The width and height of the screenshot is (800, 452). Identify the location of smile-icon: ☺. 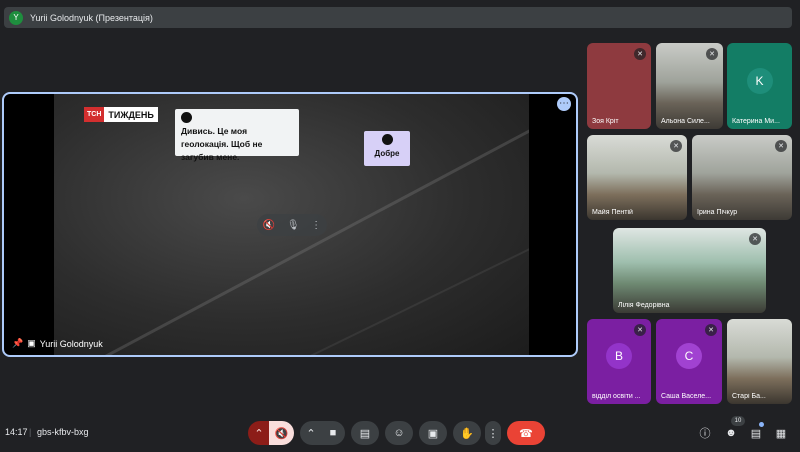
(399, 433).